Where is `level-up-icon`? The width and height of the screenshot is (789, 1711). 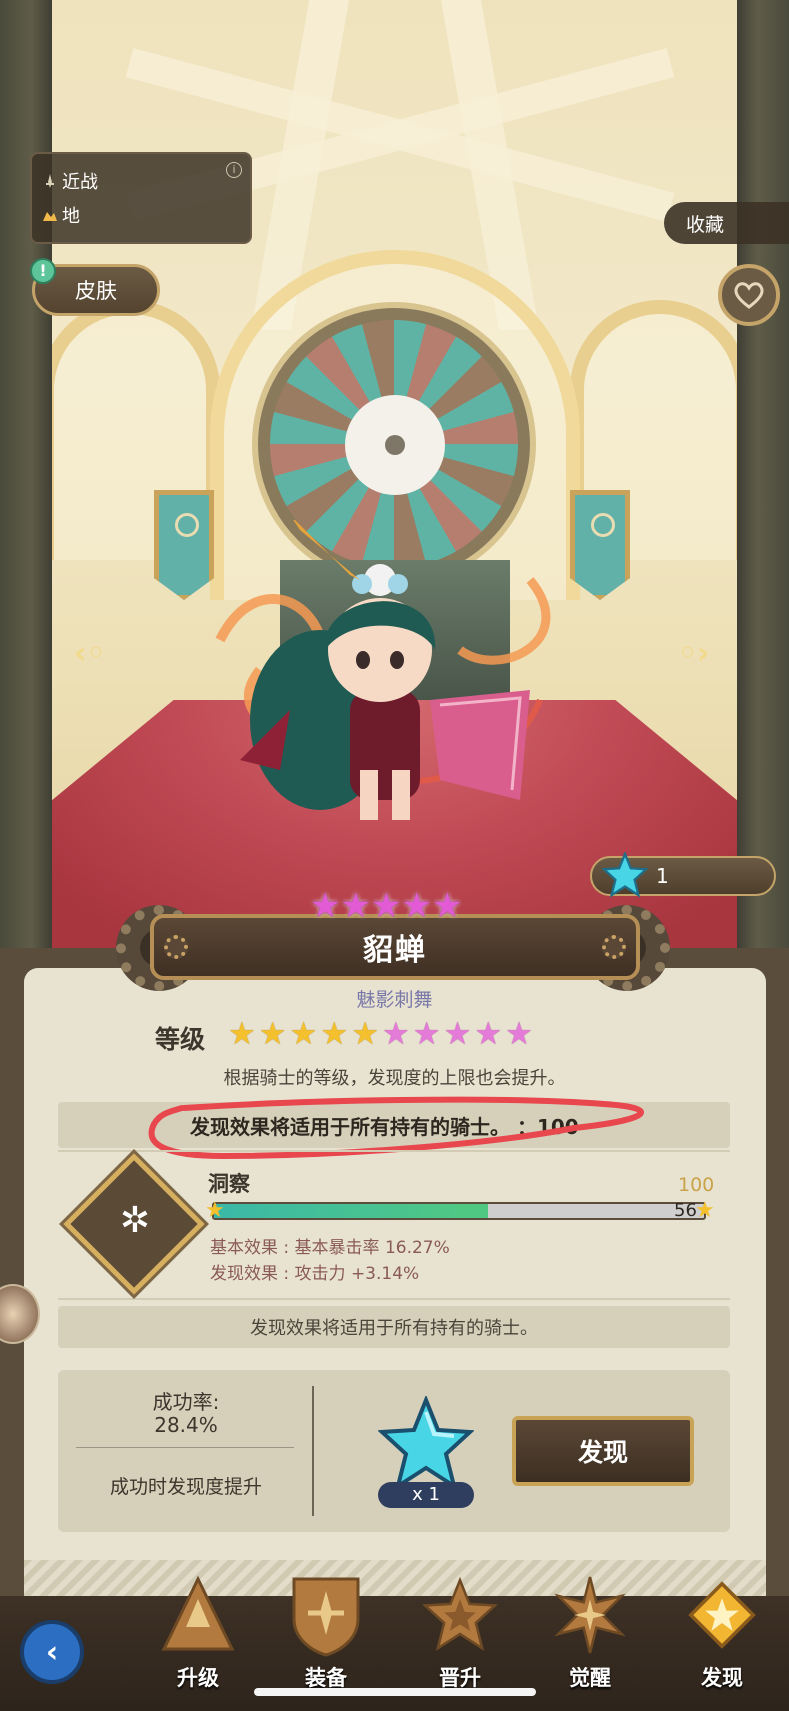 level-up-icon is located at coordinates (198, 1615).